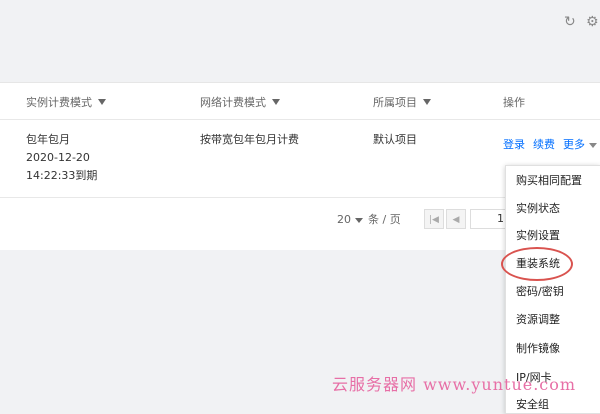 The image size is (600, 414). What do you see at coordinates (544, 145) in the screenshot?
I see `renew-link: 续费` at bounding box center [544, 145].